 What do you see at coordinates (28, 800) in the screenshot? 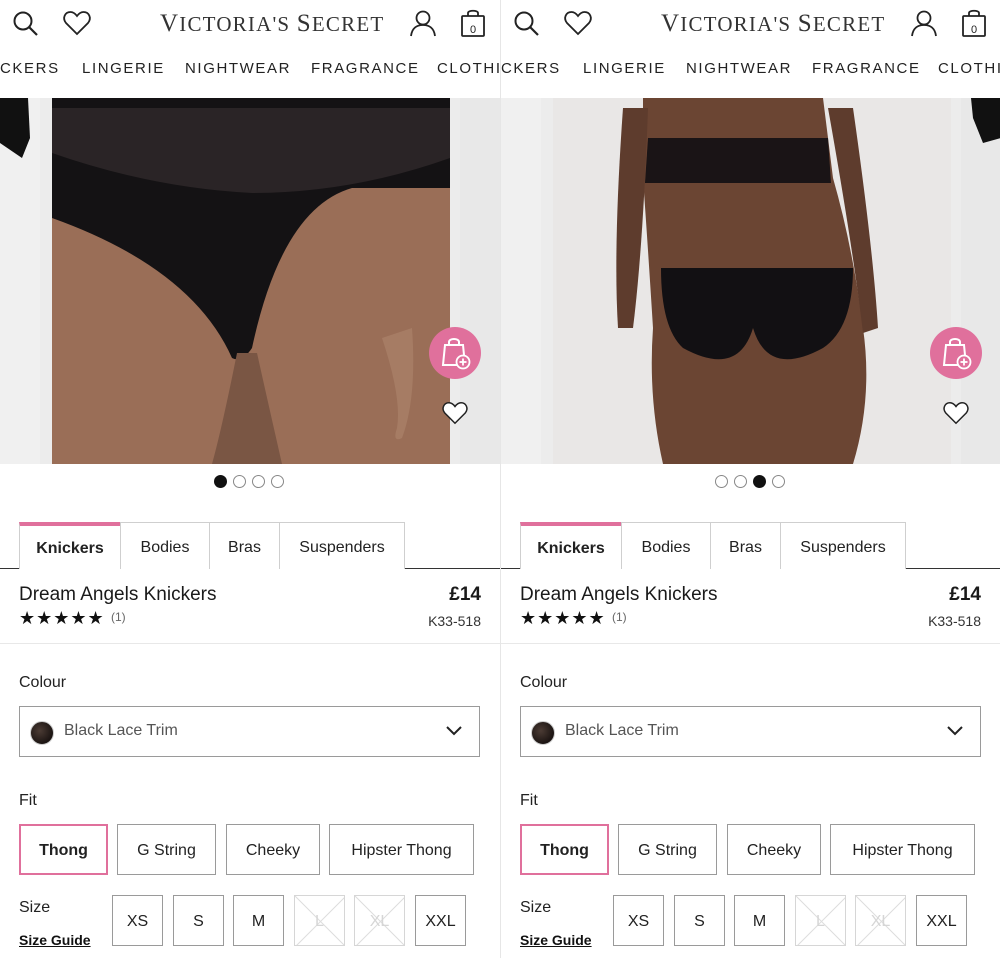
I see `fit-label: Fit` at bounding box center [28, 800].